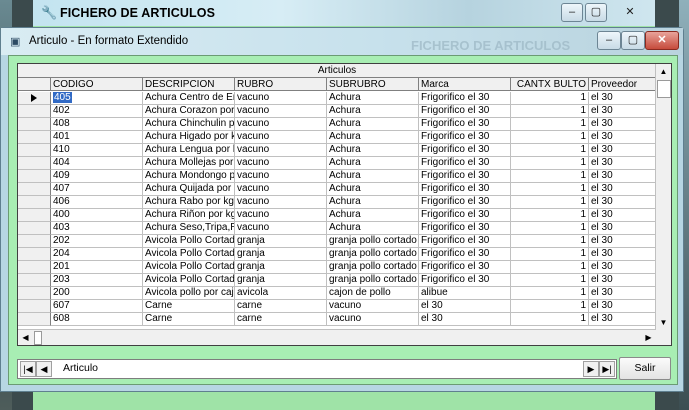  What do you see at coordinates (630, 12) in the screenshot?
I see `outer-close-button: ✕` at bounding box center [630, 12].